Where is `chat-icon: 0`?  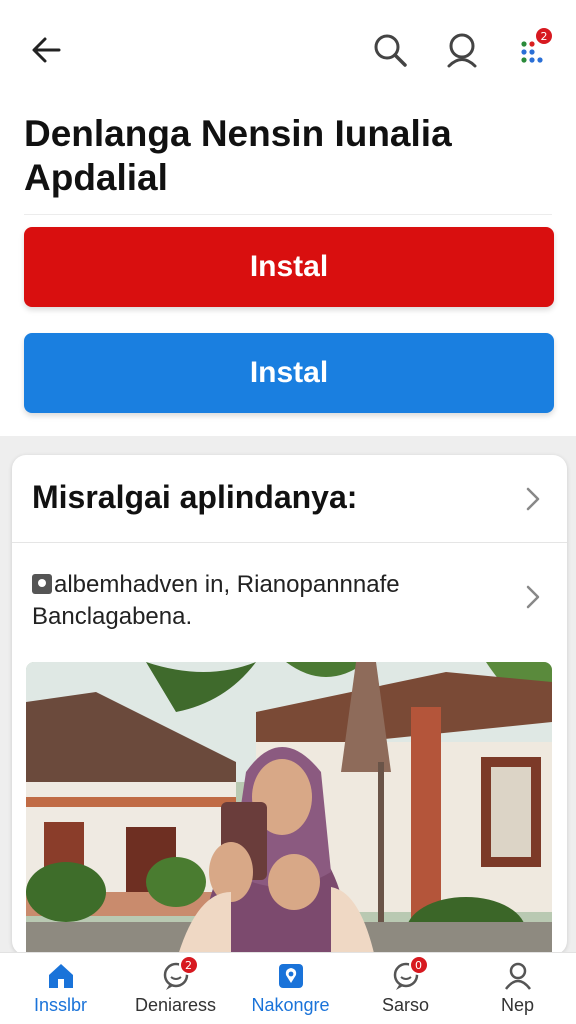
chat-icon: 0 is located at coordinates (410, 973).